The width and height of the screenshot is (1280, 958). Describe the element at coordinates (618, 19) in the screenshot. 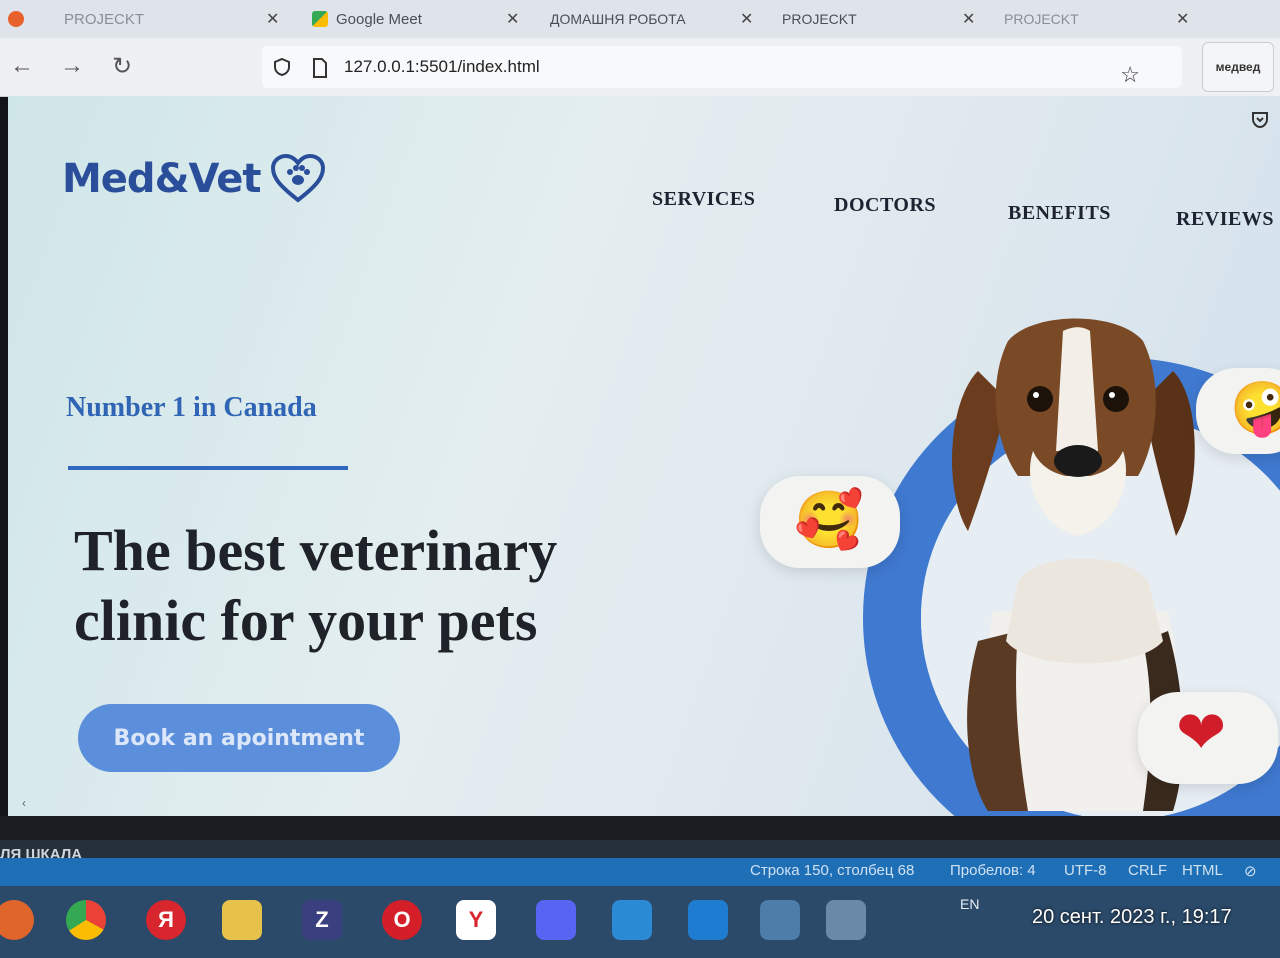

I see `tab-label: ДОМАШНЯ РОБОТА` at that location.